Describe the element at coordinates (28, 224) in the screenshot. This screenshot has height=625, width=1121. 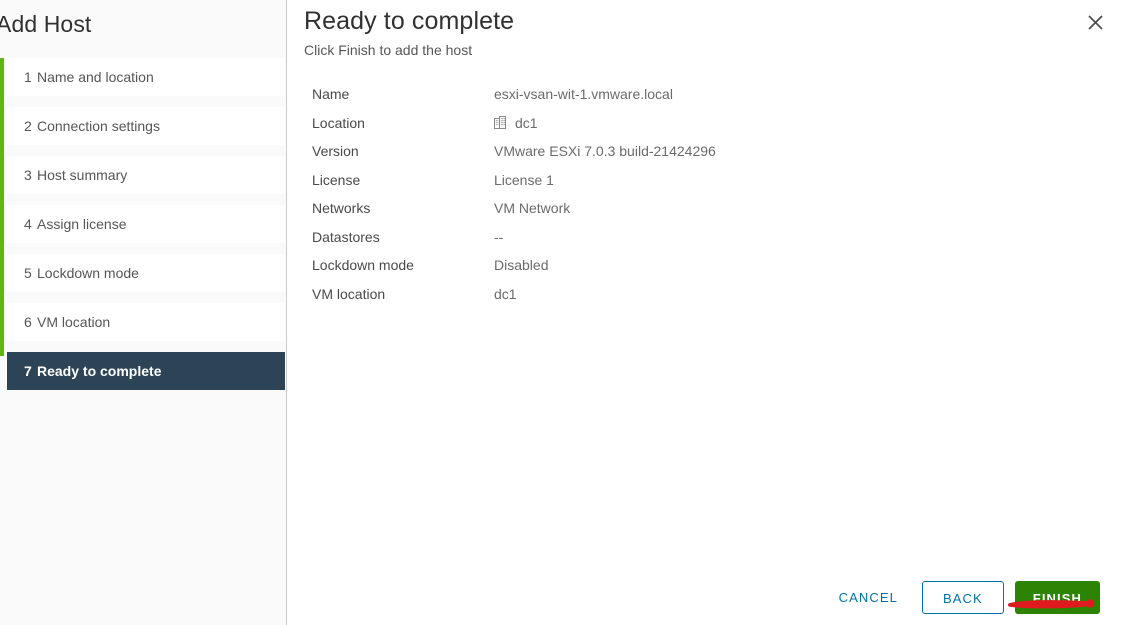
I see `wizard-step-number: 4` at that location.